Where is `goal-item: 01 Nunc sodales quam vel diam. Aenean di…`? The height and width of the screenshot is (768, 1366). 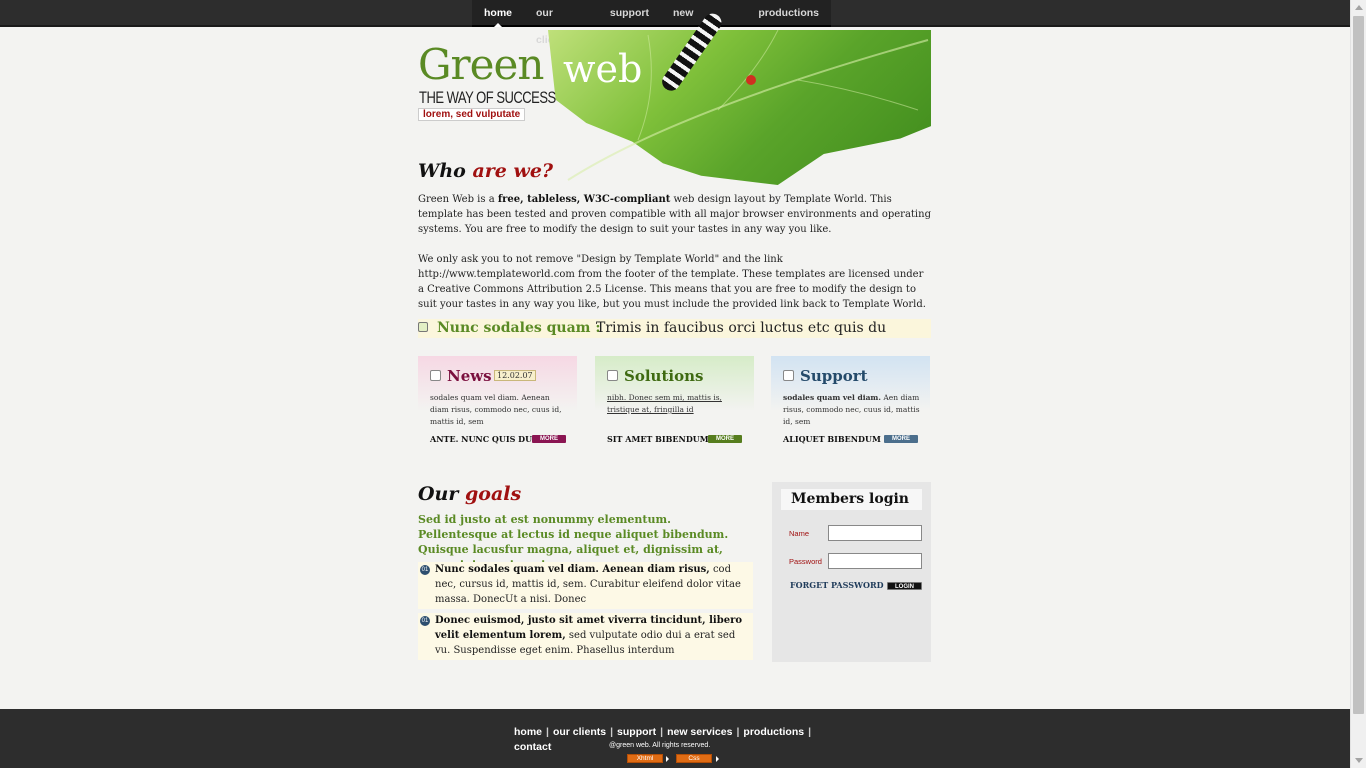 goal-item: 01 Nunc sodales quam vel diam. Aenean di… is located at coordinates (585, 585).